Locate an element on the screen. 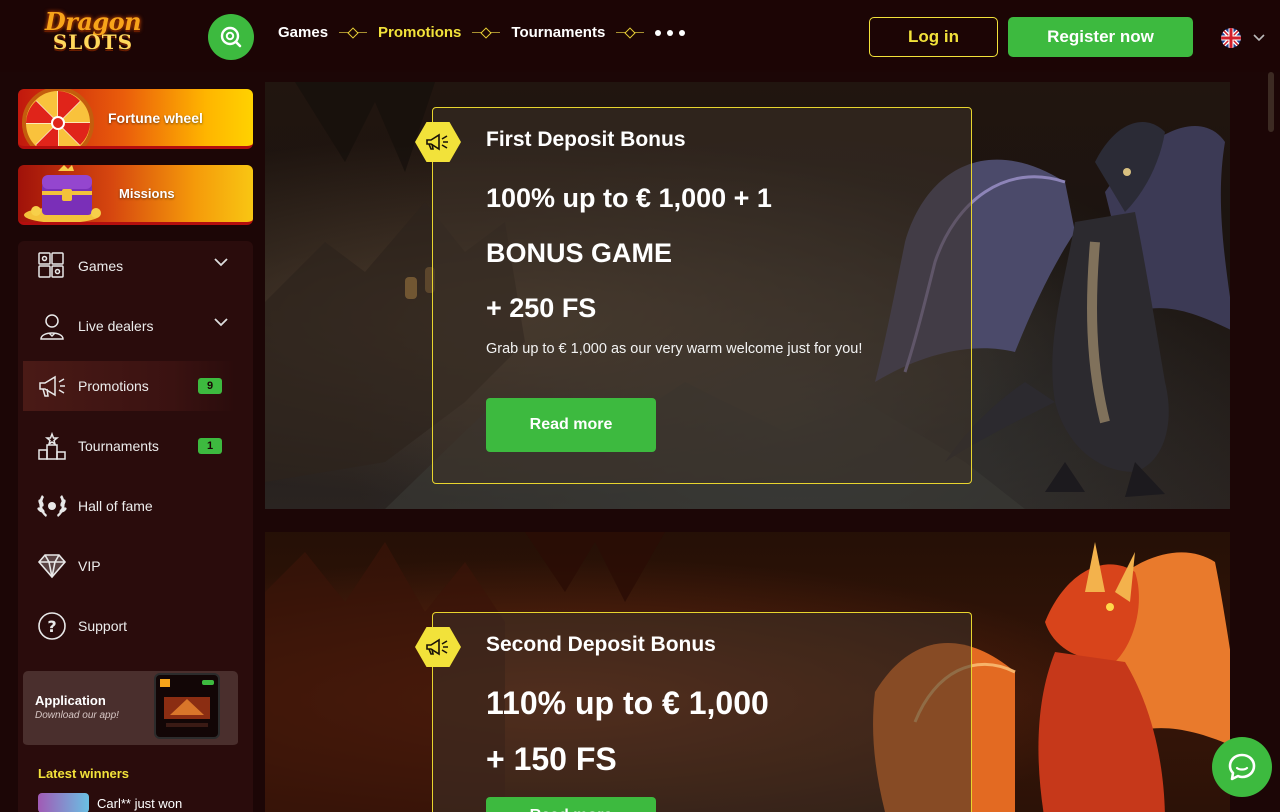 The height and width of the screenshot is (812, 1280). sidebar-item-label: Promotions is located at coordinates (113, 386).